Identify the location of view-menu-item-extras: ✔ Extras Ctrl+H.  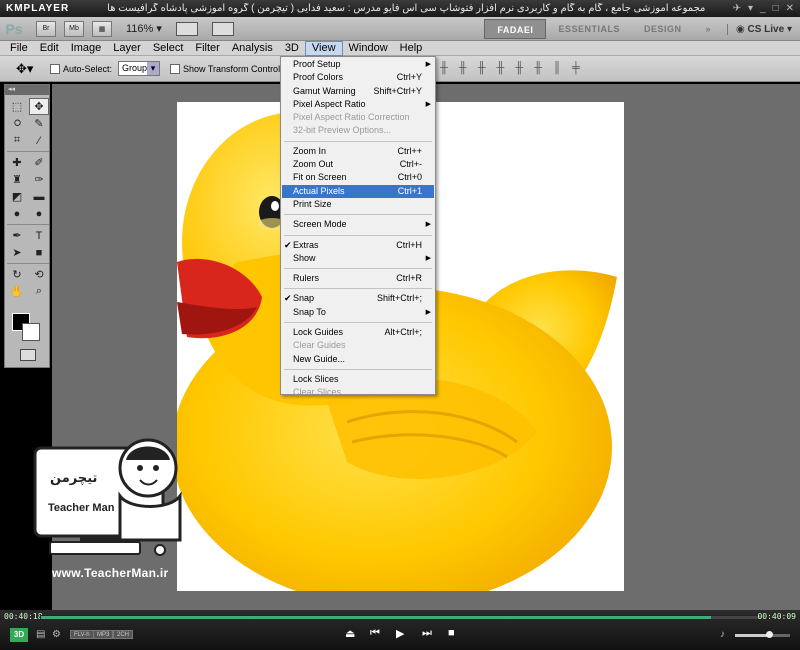
(358, 245).